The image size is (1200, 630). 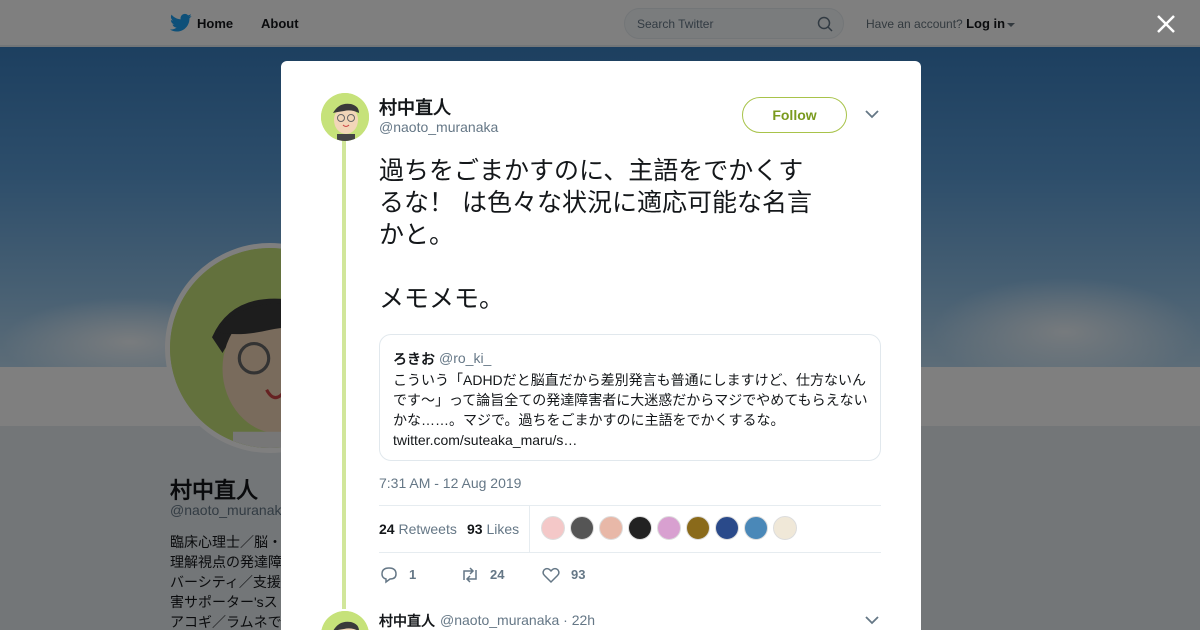 I want to click on reply-count: 1, so click(x=413, y=574).